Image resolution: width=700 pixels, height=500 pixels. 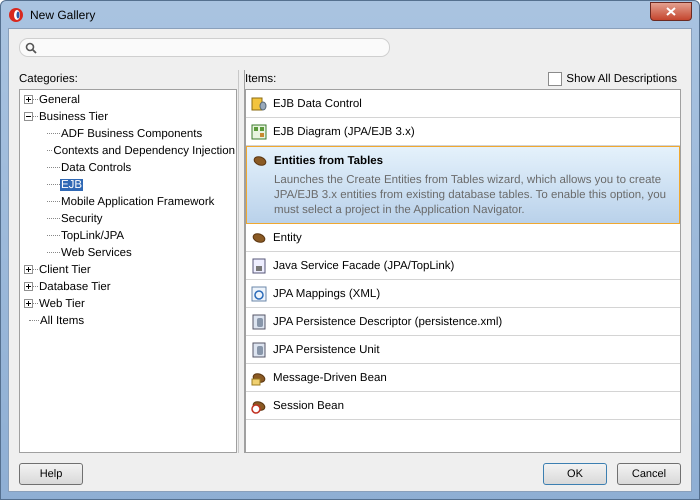 What do you see at coordinates (144, 150) in the screenshot?
I see `tree-item: Contexts and Dependency Injection` at bounding box center [144, 150].